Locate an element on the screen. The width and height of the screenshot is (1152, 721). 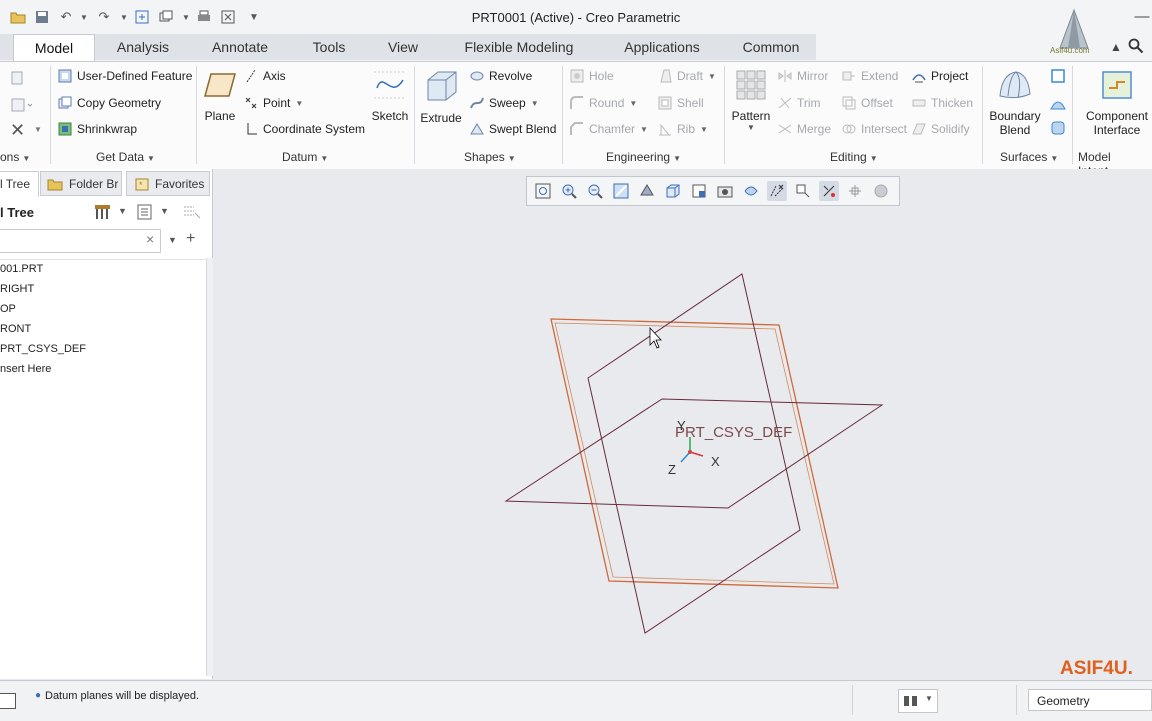
rib-dropdown-icon: ▼ is located at coordinates (704, 129).